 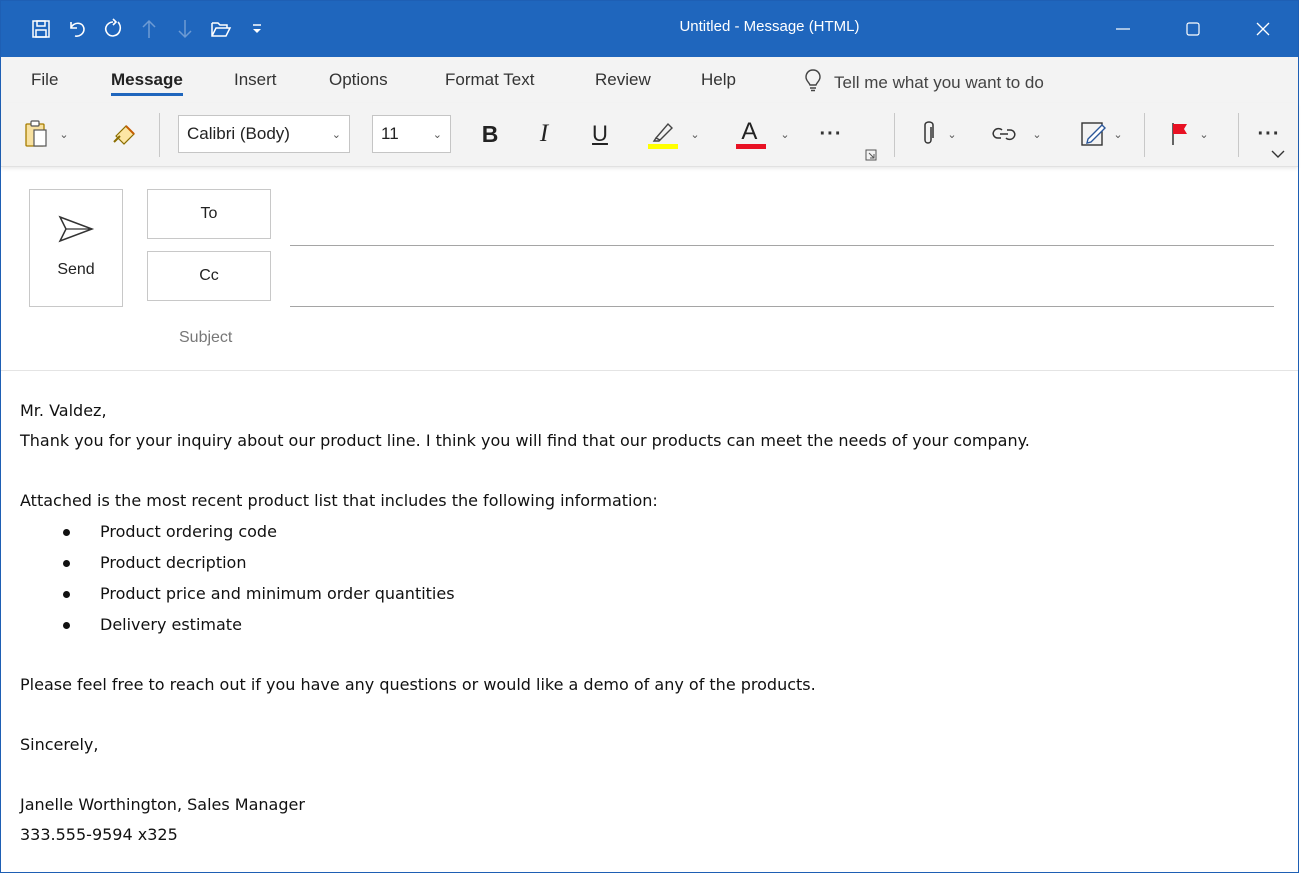 I want to click on paste-icon, so click(x=36, y=134).